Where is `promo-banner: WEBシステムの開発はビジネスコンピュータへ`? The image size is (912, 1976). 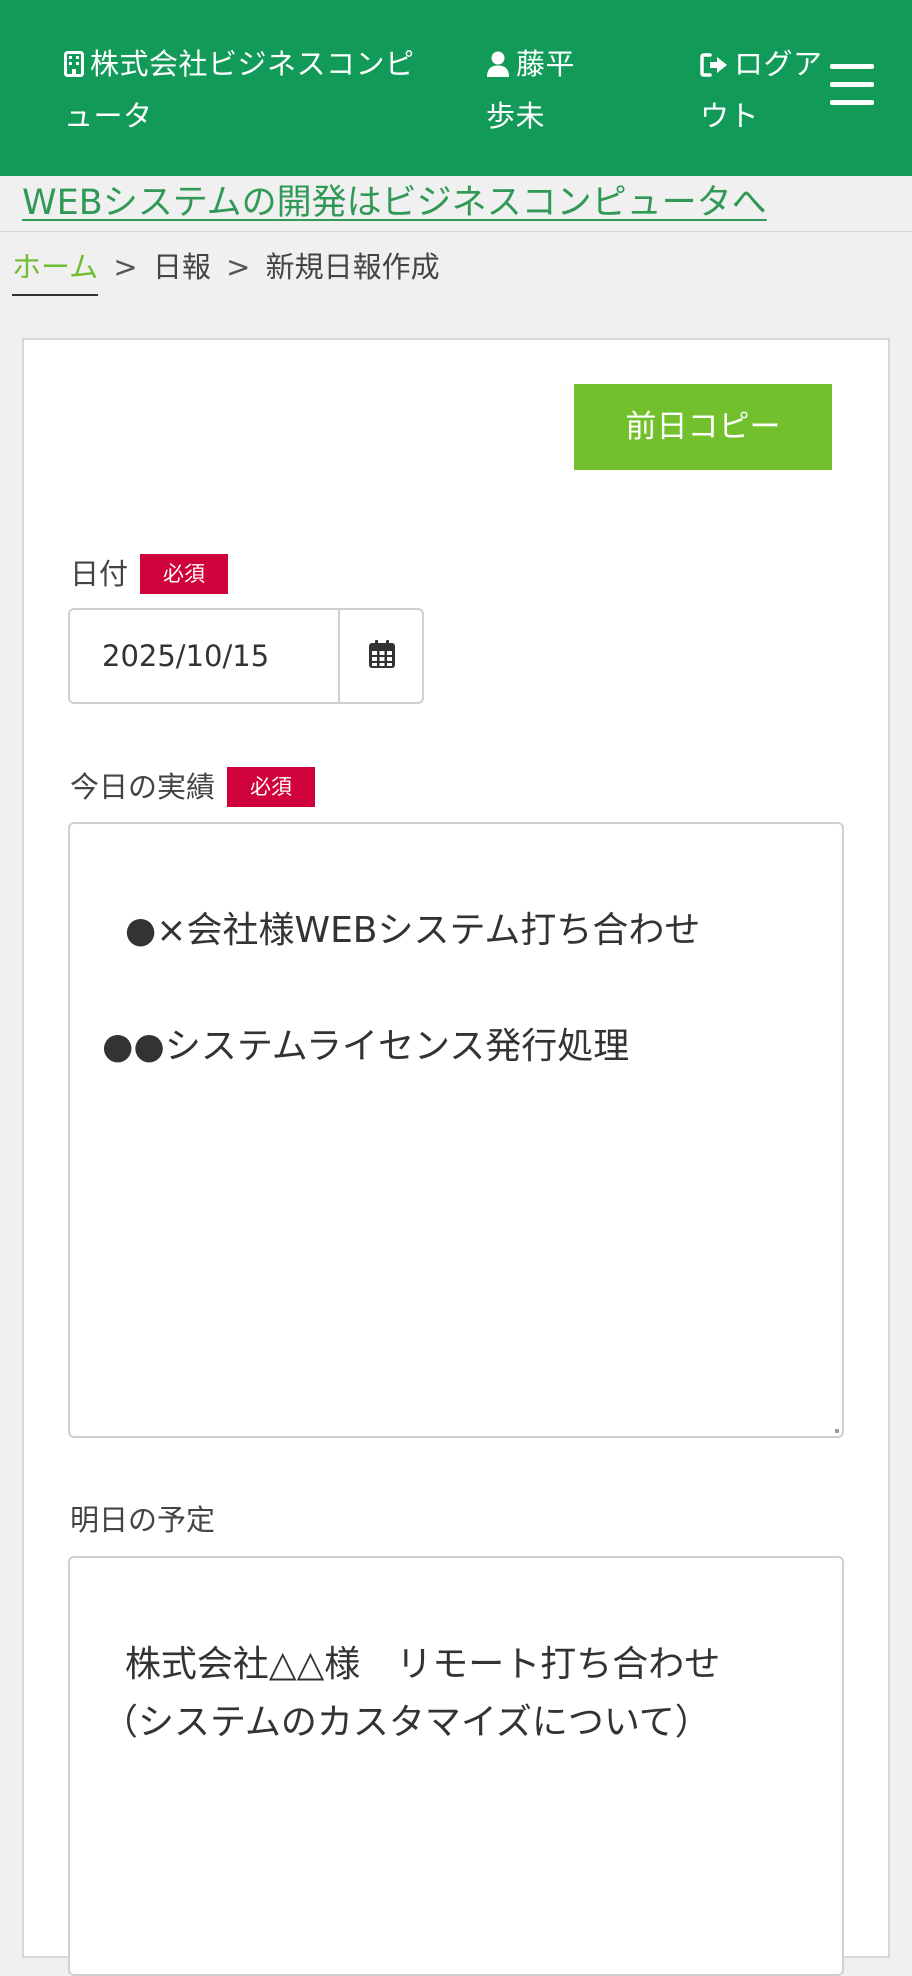
promo-banner: WEBシステムの開発はビジネスコンピュータへ is located at coordinates (456, 204).